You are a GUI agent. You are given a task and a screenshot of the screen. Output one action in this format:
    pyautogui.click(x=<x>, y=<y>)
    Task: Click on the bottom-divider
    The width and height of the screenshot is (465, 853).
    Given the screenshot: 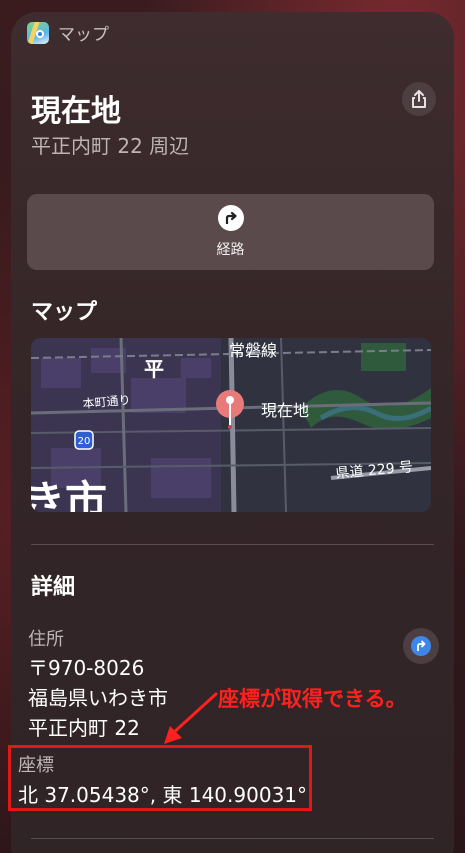 What is the action you would take?
    pyautogui.click(x=232, y=838)
    